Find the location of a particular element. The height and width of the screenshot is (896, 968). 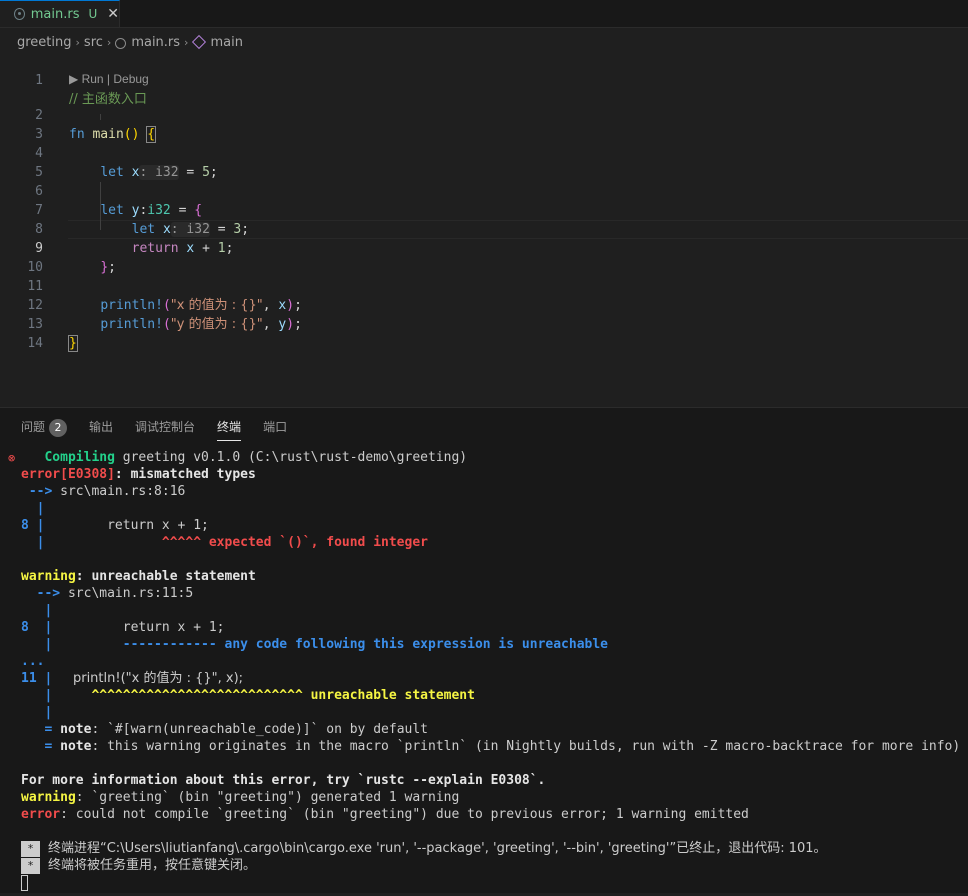

tab-main-rs: main.rs U ✕ is located at coordinates (60, 13).